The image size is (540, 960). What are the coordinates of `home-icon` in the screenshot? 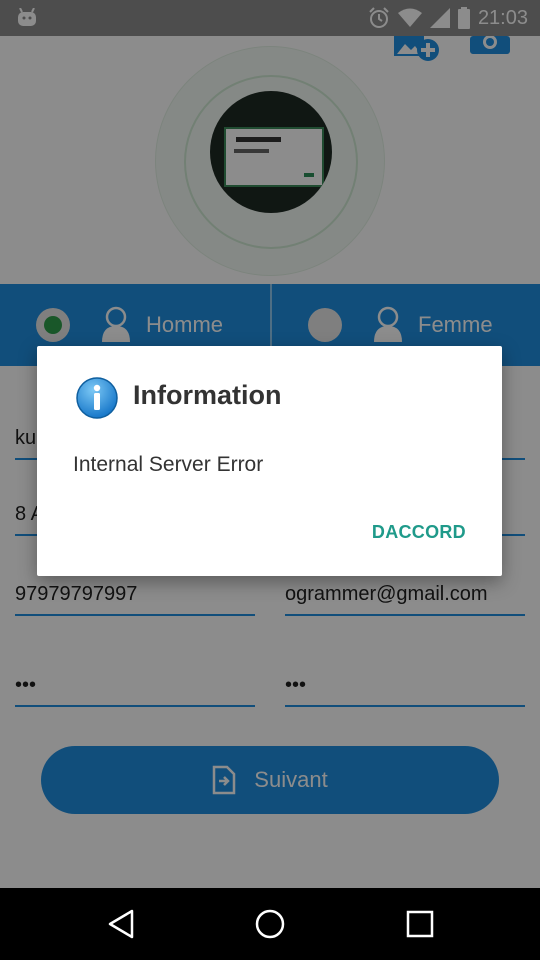 It's located at (270, 924).